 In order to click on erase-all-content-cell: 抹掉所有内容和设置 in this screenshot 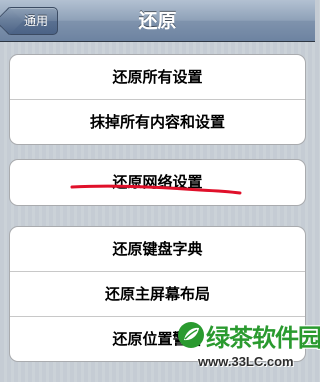, I will do `click(157, 121)`.